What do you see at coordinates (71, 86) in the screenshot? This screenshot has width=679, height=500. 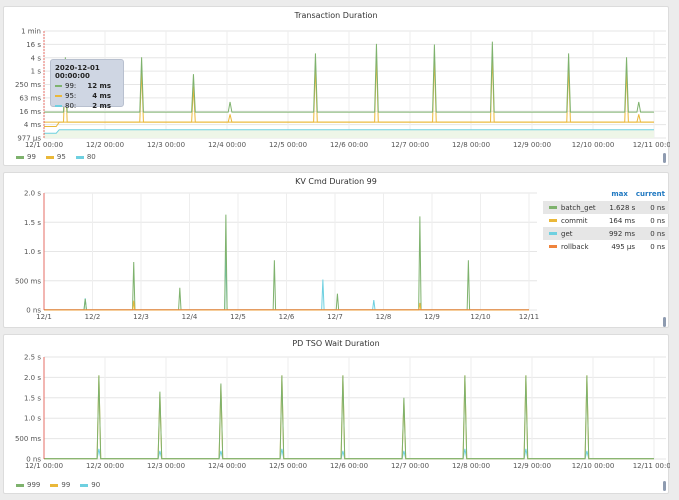 I see `tooltip-series-name: 99:` at bounding box center [71, 86].